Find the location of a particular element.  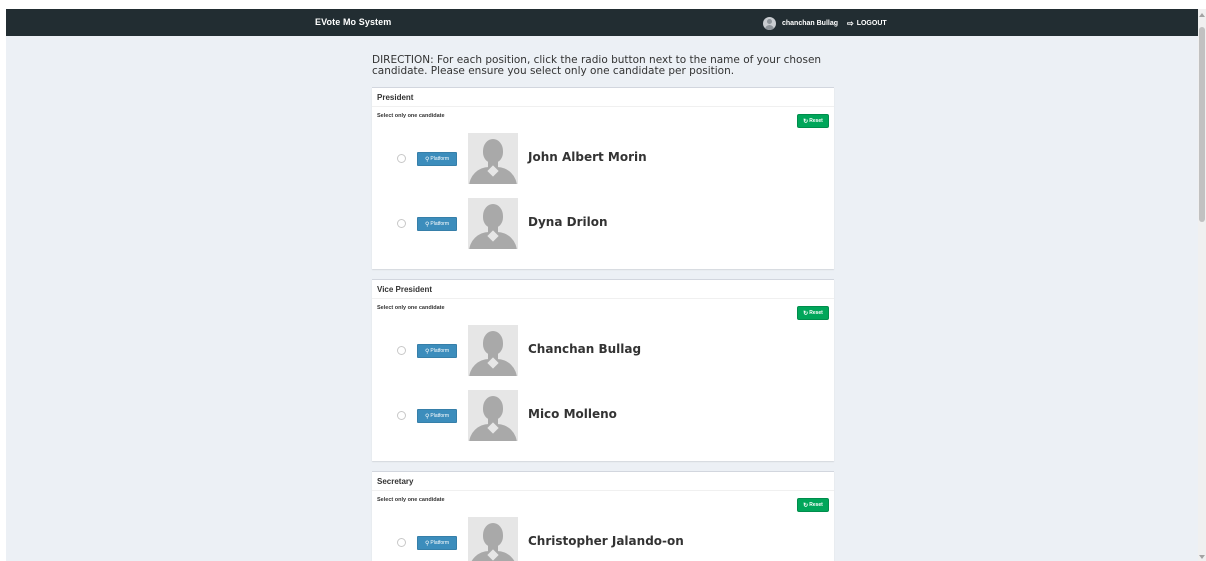

user-menu: chanchan Bullag is located at coordinates (800, 23).